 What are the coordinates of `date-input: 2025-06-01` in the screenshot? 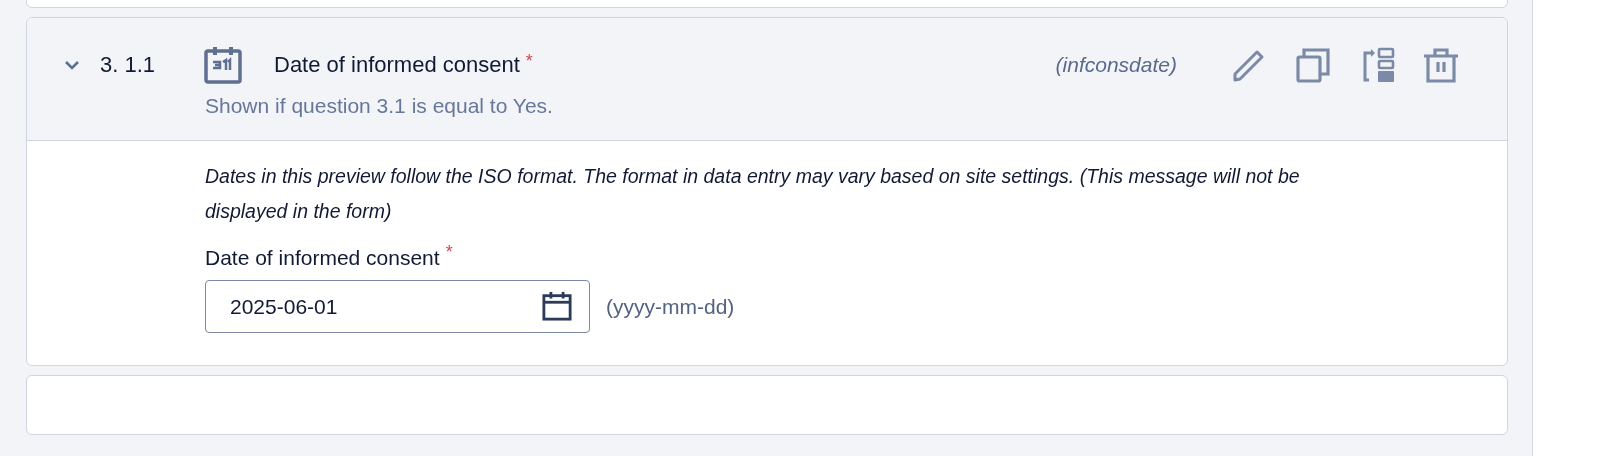 It's located at (397, 306).